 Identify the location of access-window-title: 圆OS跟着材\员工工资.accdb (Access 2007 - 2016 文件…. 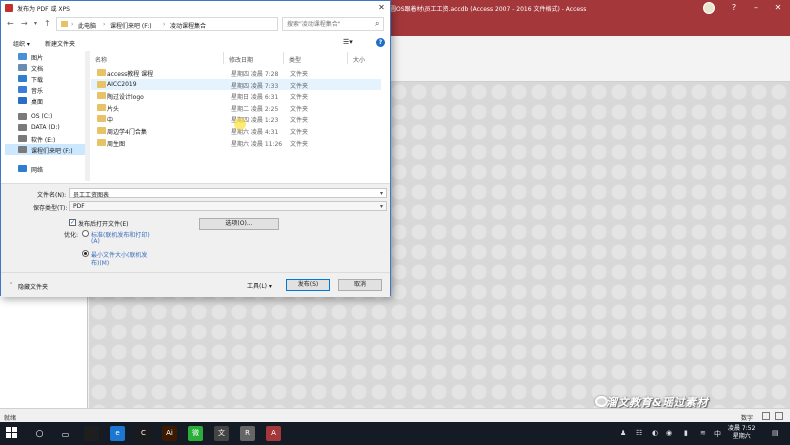
(488, 9).